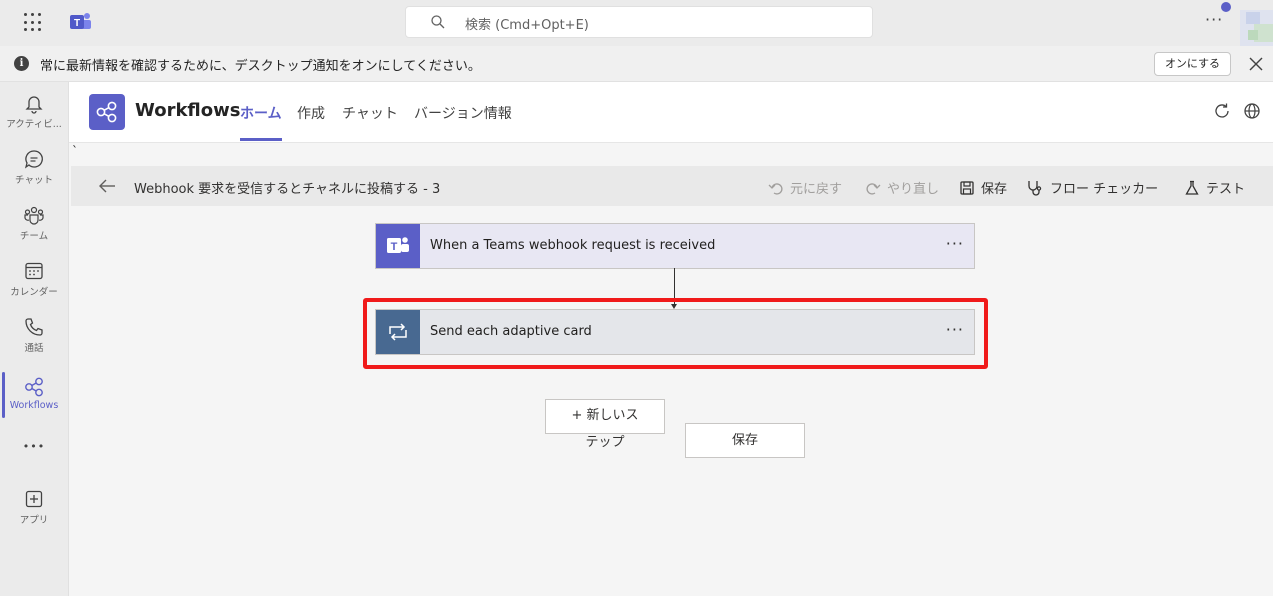  What do you see at coordinates (33, 159) in the screenshot?
I see `chat-icon` at bounding box center [33, 159].